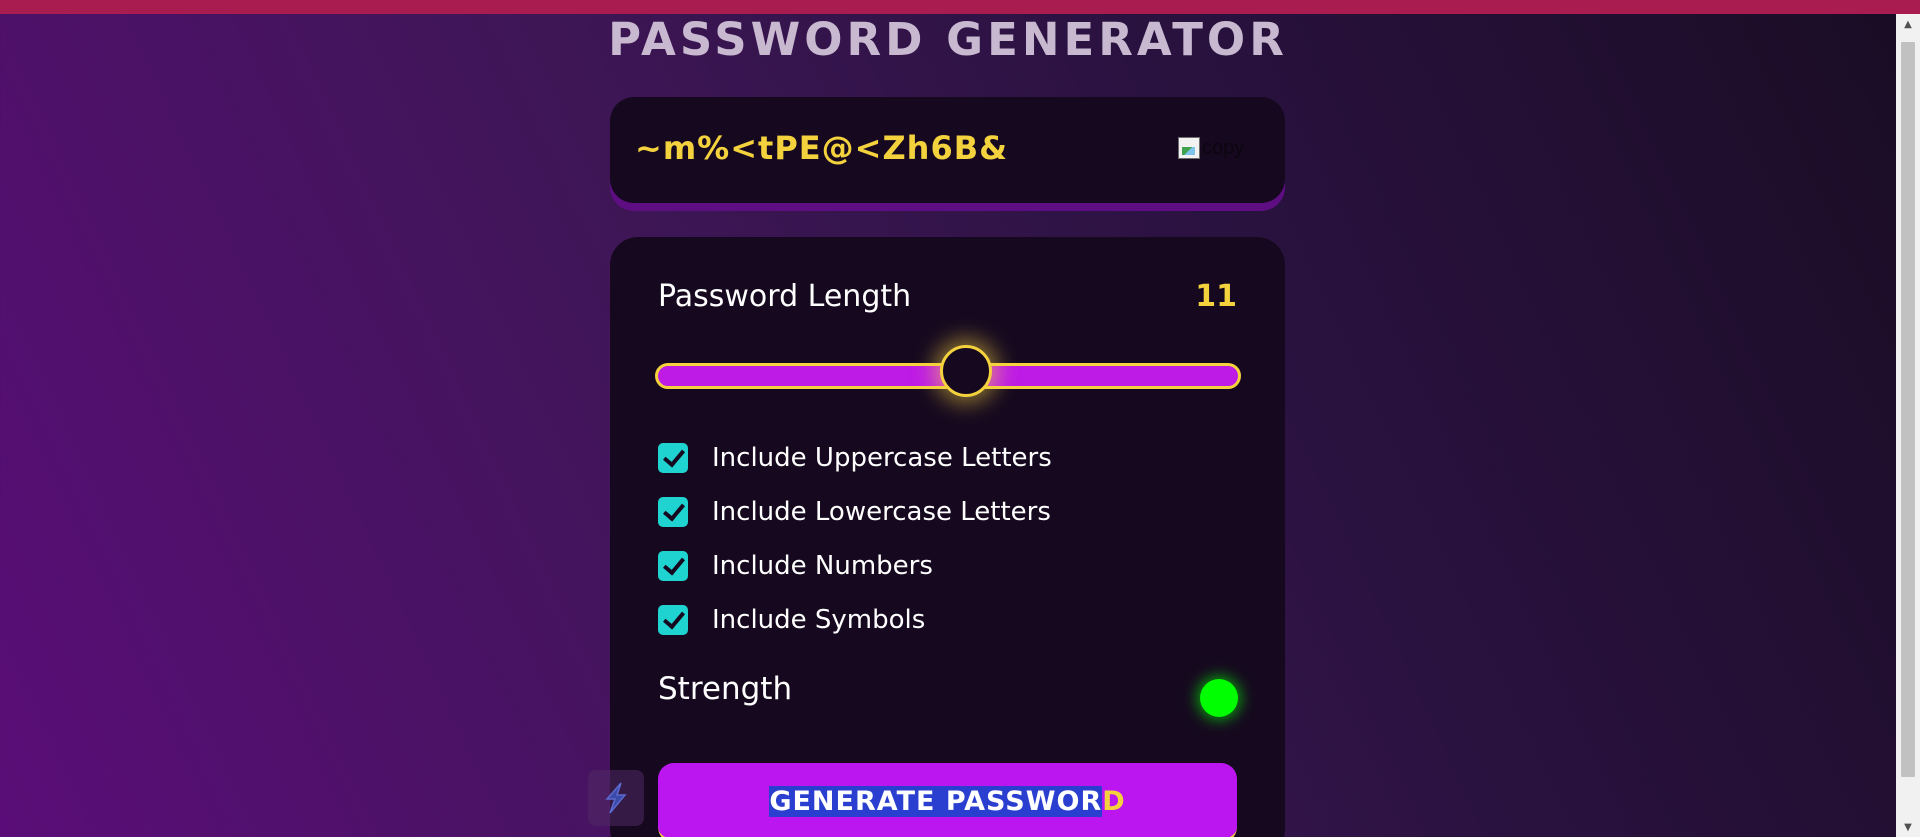 This screenshot has width=1920, height=837. What do you see at coordinates (785, 296) in the screenshot?
I see `length-label: Password Length` at bounding box center [785, 296].